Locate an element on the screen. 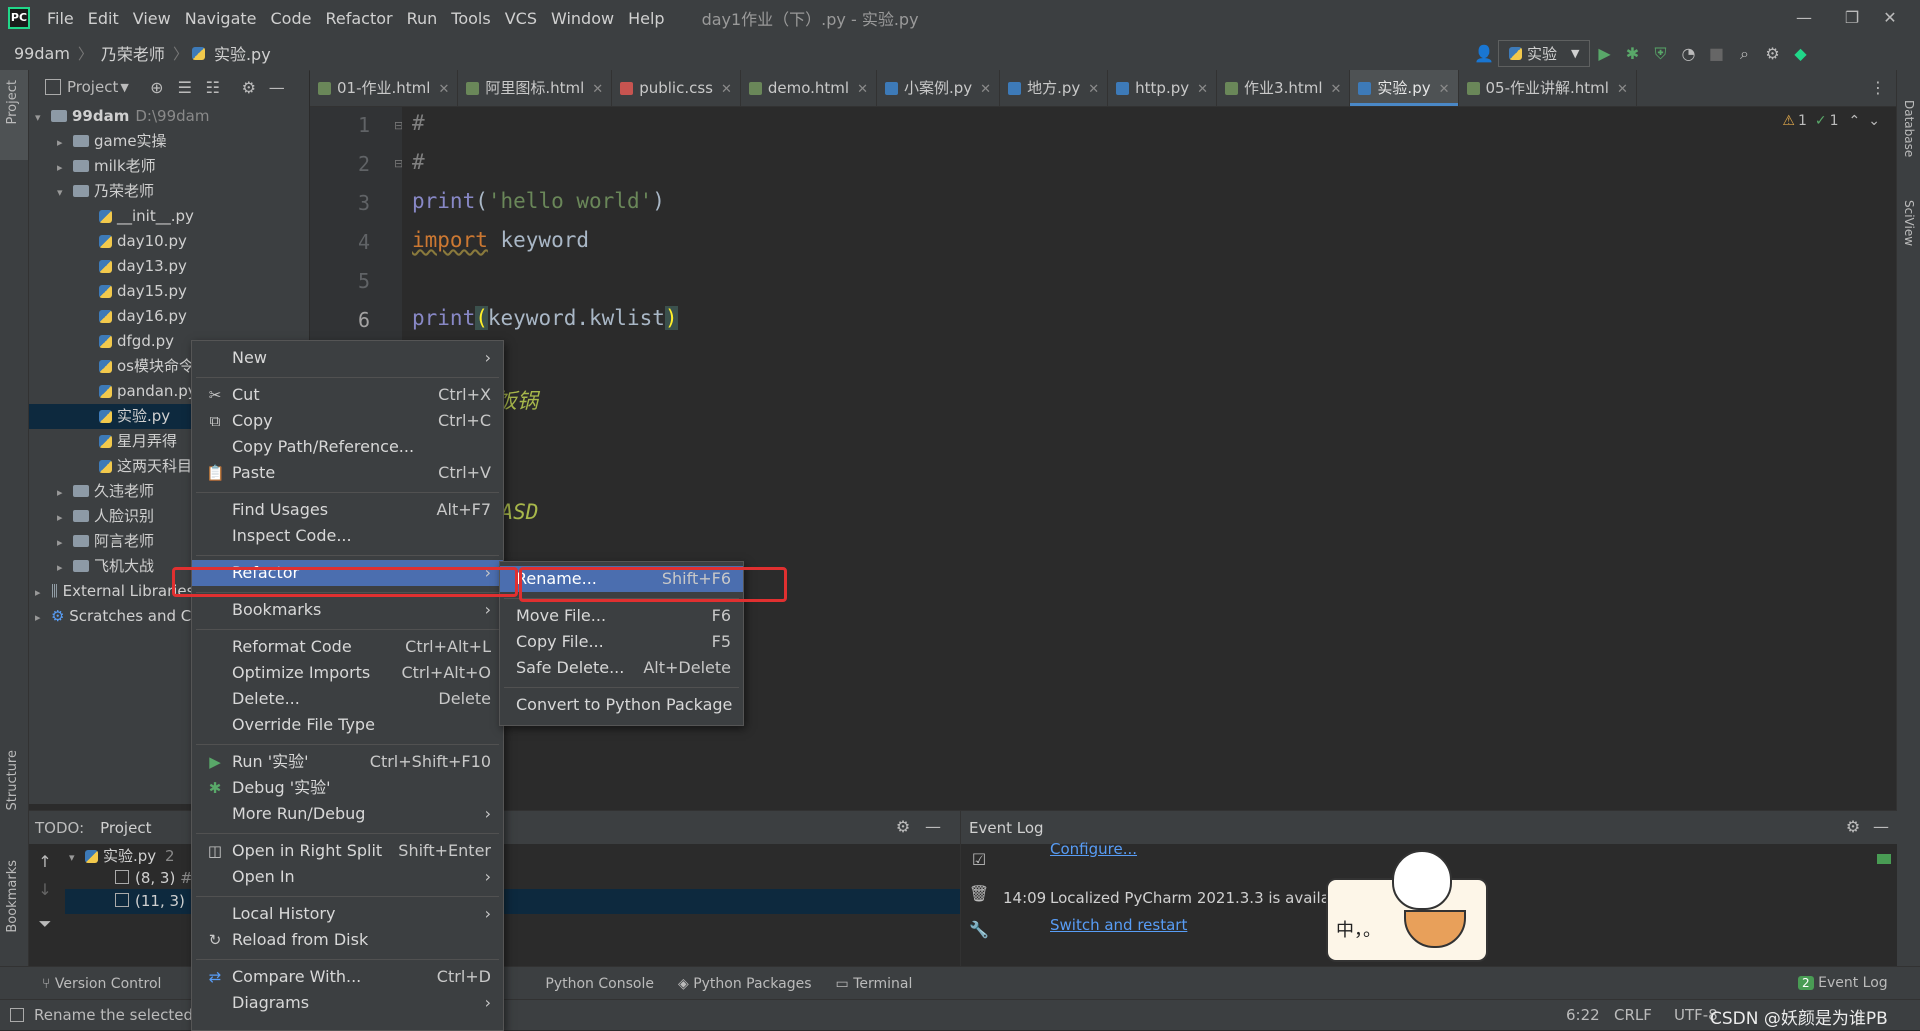 This screenshot has width=1920, height=1031. chevron-up-icon: ⌃ is located at coordinates (1855, 121).